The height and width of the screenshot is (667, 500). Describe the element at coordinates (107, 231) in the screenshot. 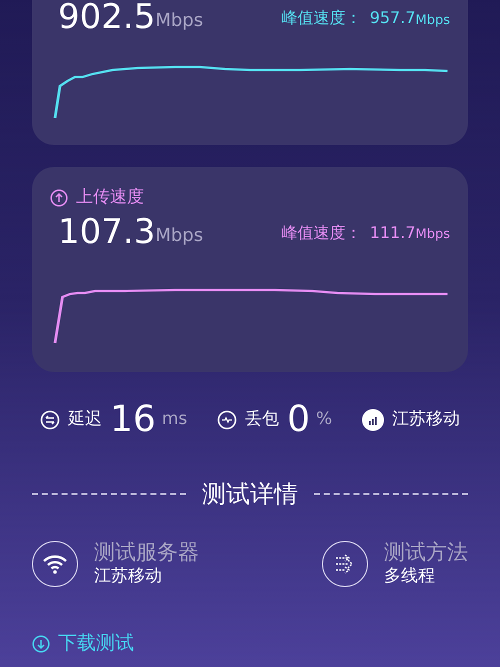

I see `speed-value: 107.3` at that location.